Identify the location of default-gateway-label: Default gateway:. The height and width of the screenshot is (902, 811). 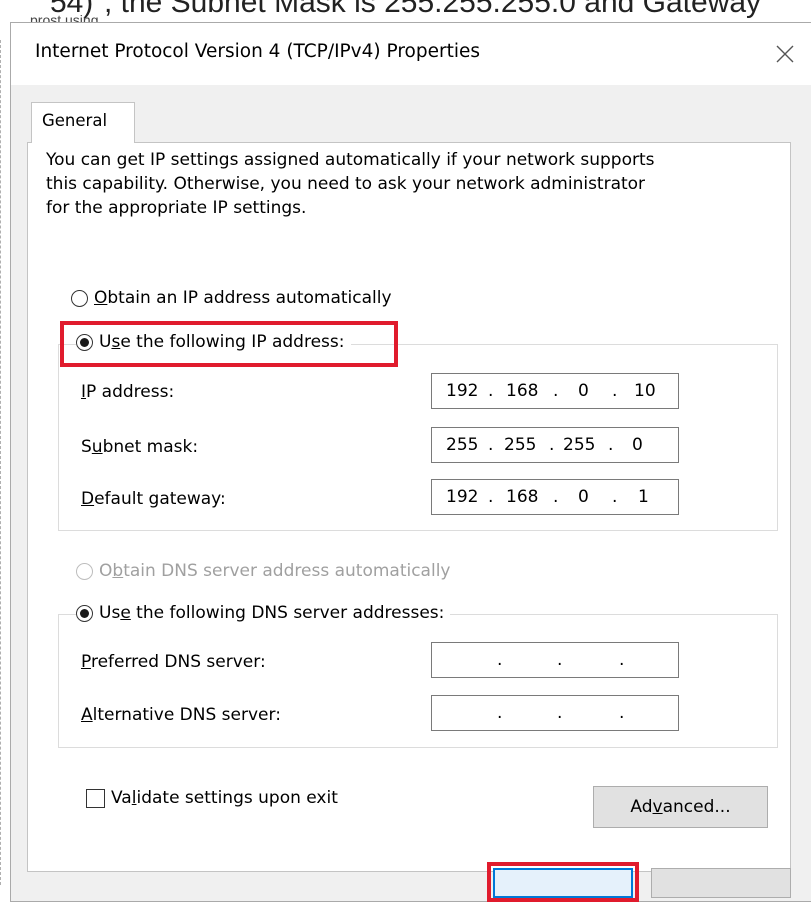
(153, 499).